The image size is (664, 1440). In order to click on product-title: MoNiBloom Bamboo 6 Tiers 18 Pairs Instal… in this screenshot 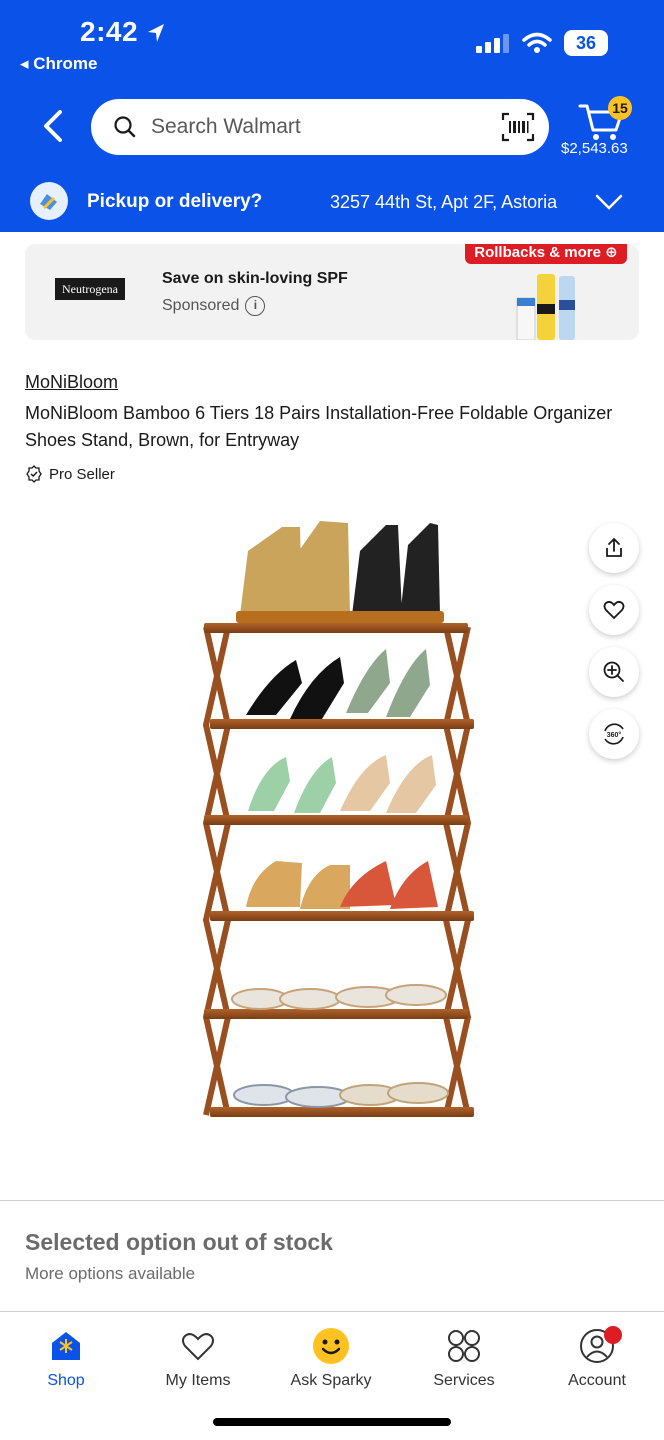, I will do `click(319, 426)`.